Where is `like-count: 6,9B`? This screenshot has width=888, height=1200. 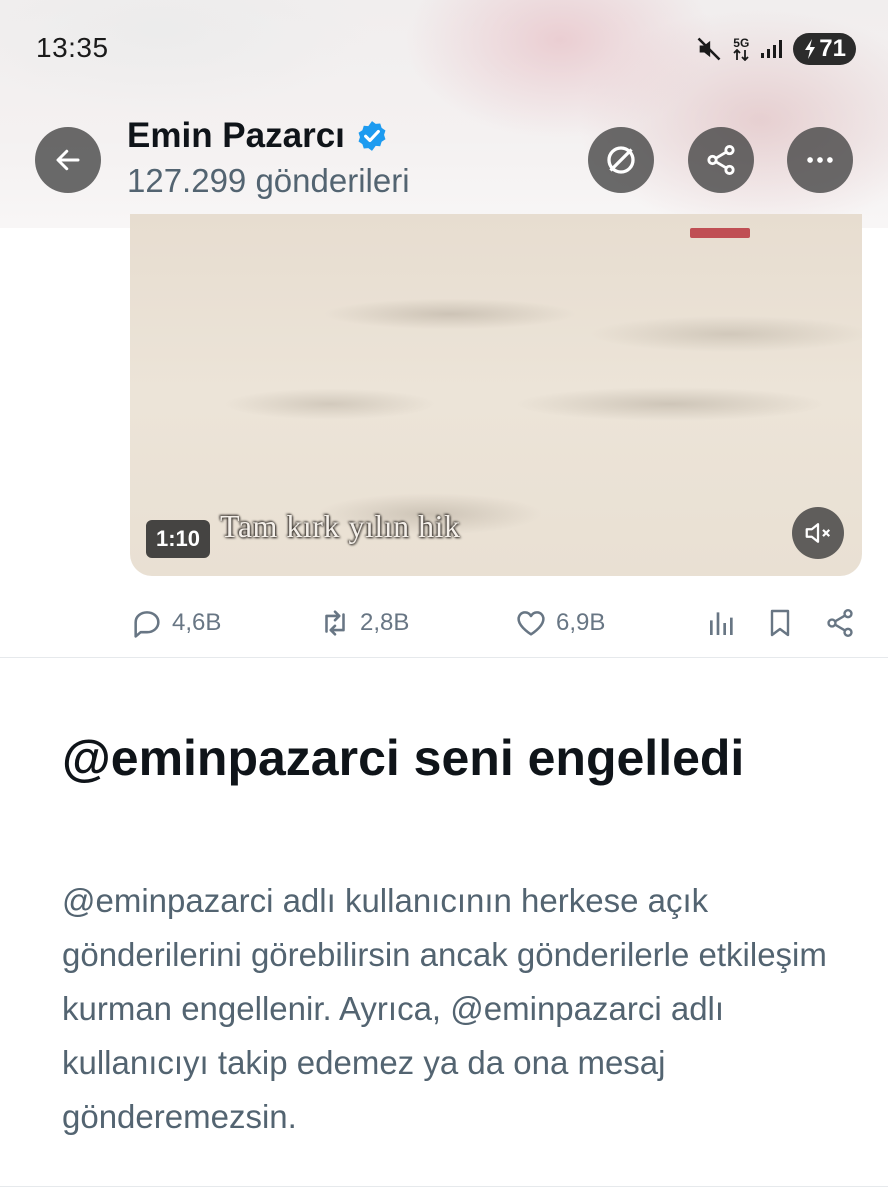 like-count: 6,9B is located at coordinates (581, 622).